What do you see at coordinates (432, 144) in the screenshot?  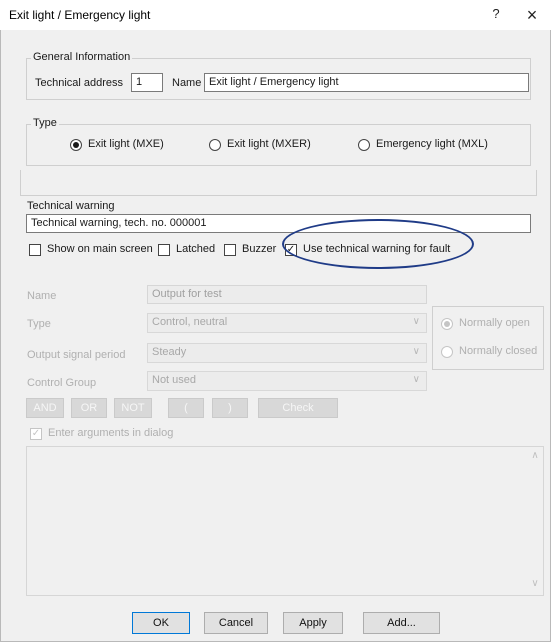 I see `radio-emergency-light-mxl-label: Emergency light (MXL)` at bounding box center [432, 144].